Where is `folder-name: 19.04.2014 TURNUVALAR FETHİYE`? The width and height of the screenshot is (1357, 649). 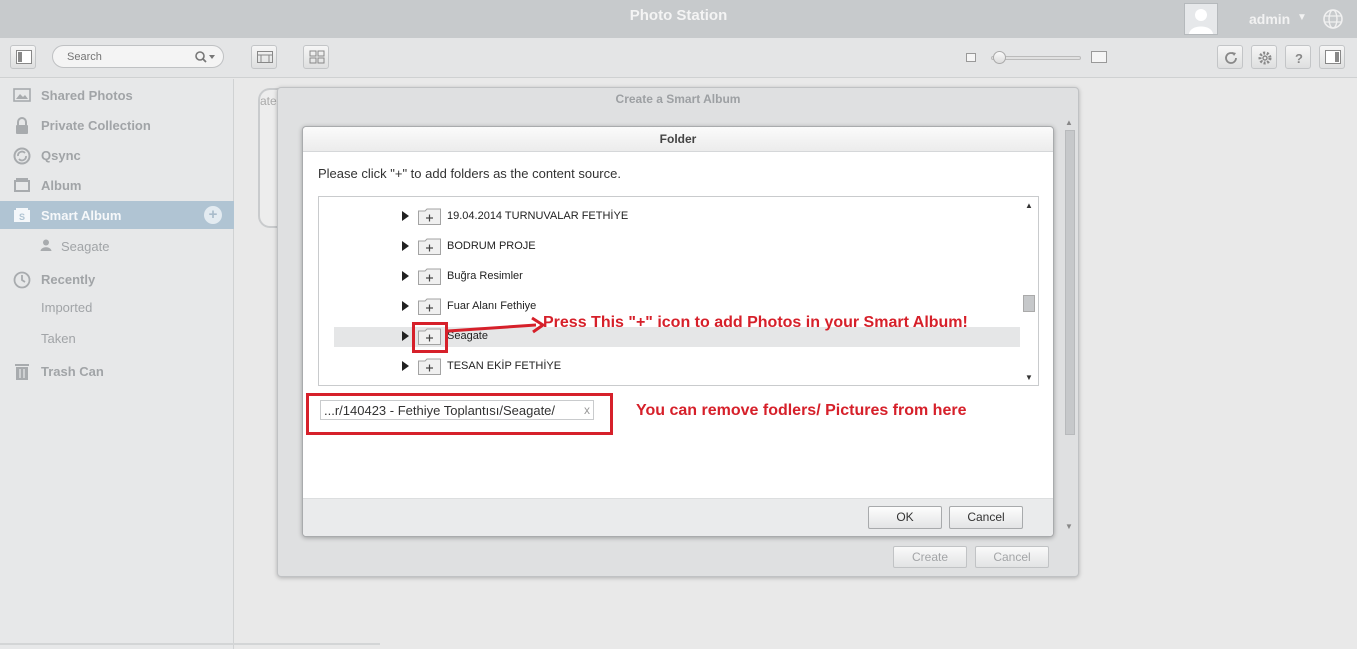
folder-name: 19.04.2014 TURNUVALAR FETHİYE is located at coordinates (538, 216).